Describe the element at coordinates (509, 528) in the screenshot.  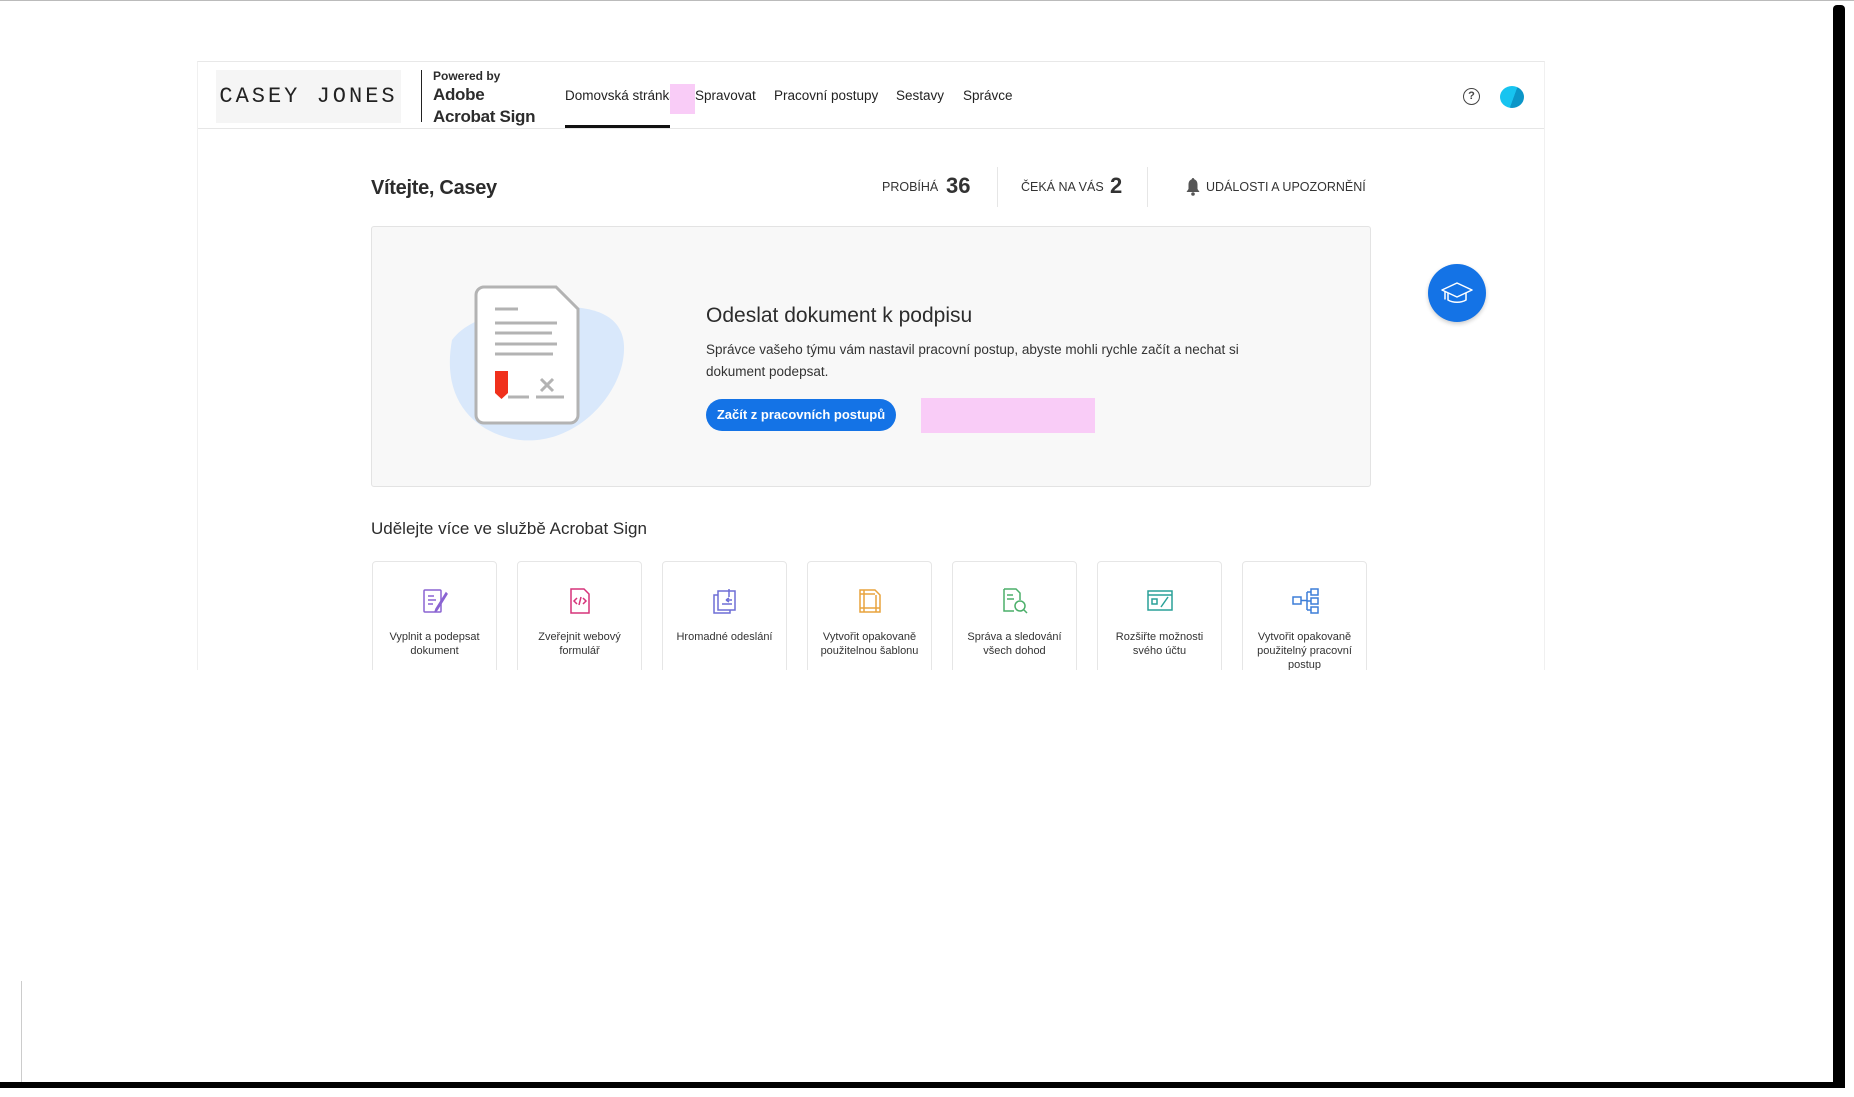
I see `do-more-heading: Udělejte více ve službě Acrobat Sign` at that location.